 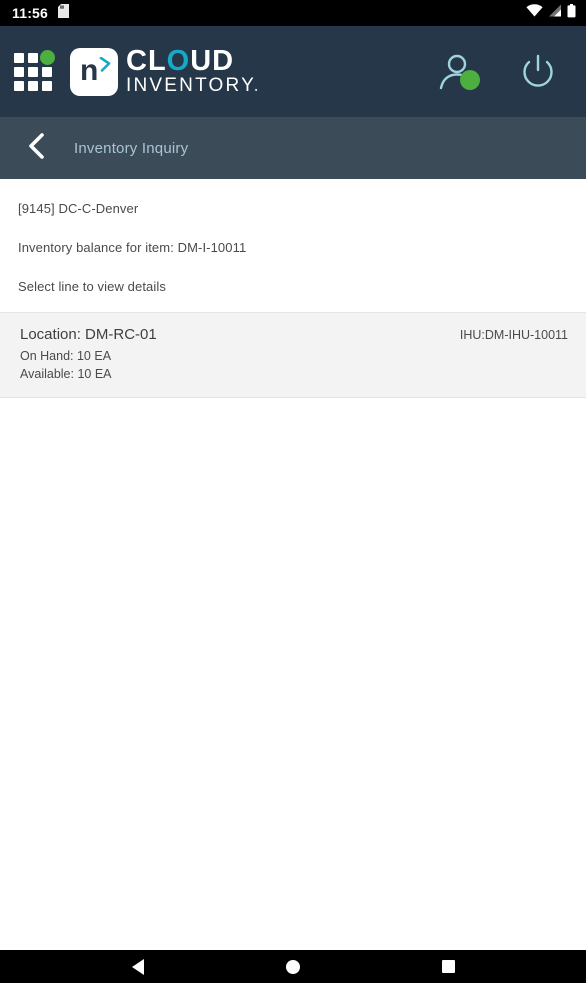 What do you see at coordinates (458, 72) in the screenshot?
I see `user-account-icon` at bounding box center [458, 72].